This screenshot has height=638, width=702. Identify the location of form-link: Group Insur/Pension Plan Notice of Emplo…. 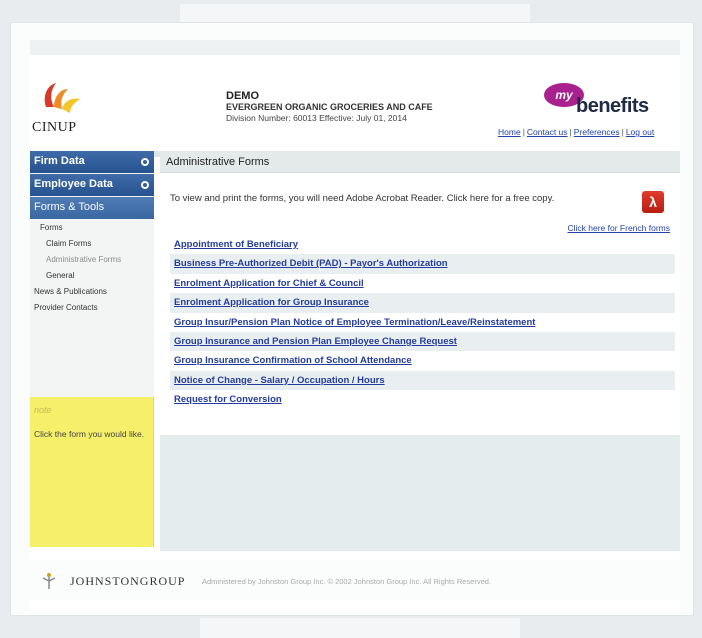
(422, 322).